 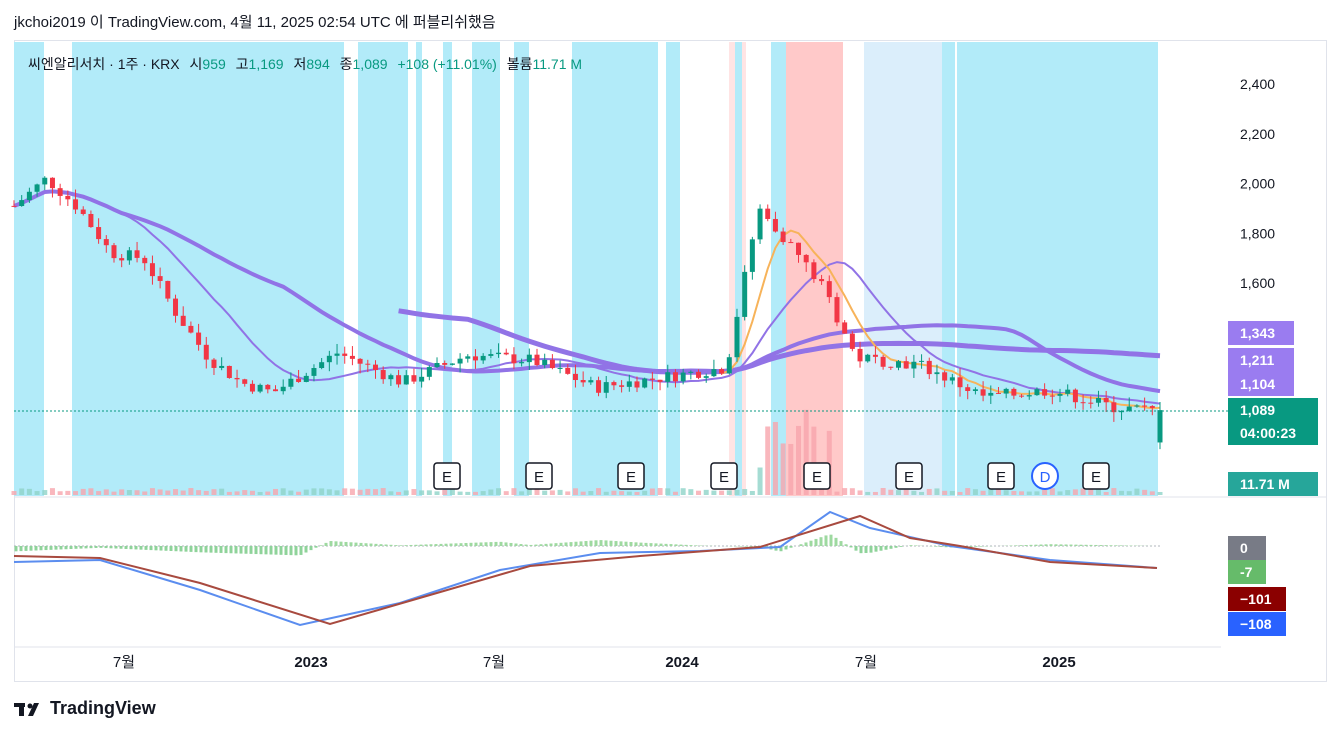 What do you see at coordinates (909, 477) in the screenshot?
I see `earnings-marker-label: E` at bounding box center [909, 477].